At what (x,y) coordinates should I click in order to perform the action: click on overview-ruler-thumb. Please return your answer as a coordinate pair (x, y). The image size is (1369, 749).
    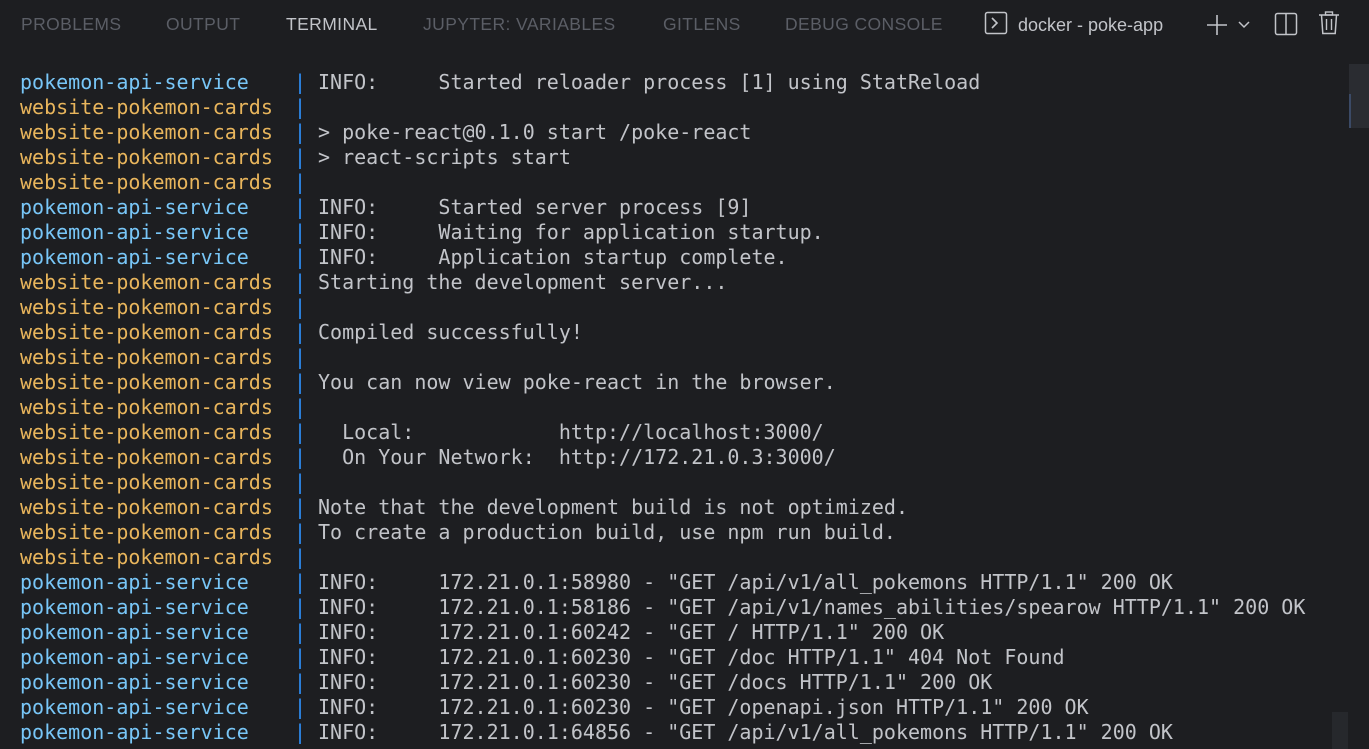
    Looking at the image, I should click on (1359, 96).